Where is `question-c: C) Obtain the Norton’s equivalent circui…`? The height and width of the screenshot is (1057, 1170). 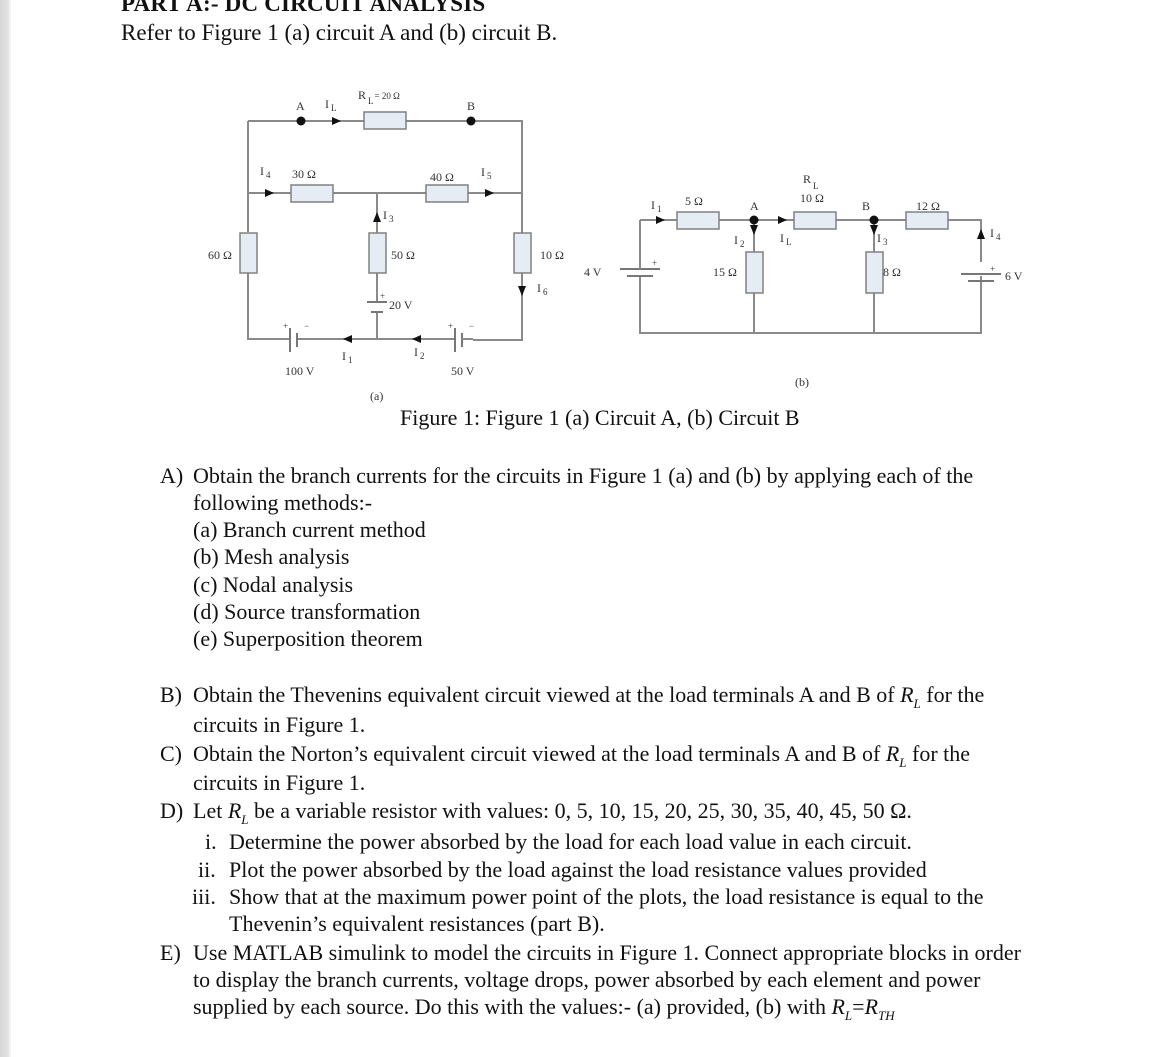
question-c: C) Obtain the Norton’s equivalent circui… is located at coordinates (565, 755).